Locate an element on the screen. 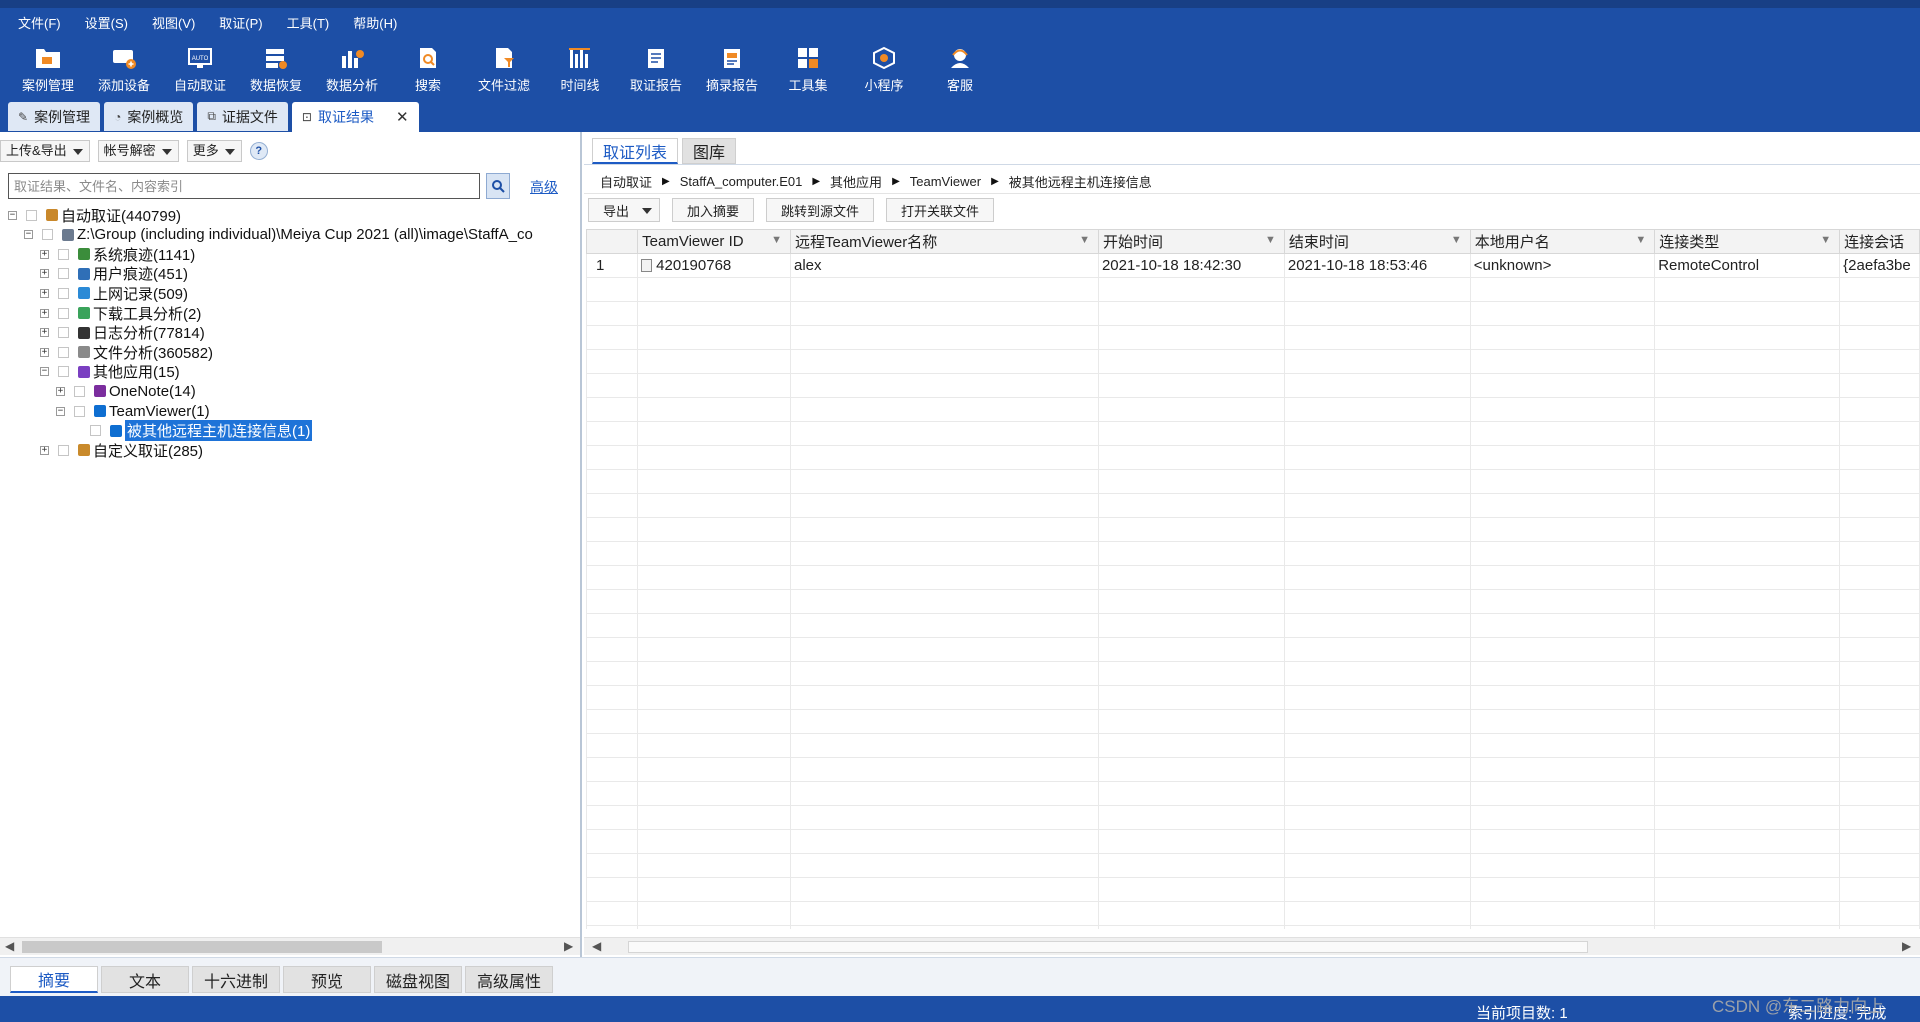 The height and width of the screenshot is (1022, 1920). tab-preview: 预览 is located at coordinates (327, 979).